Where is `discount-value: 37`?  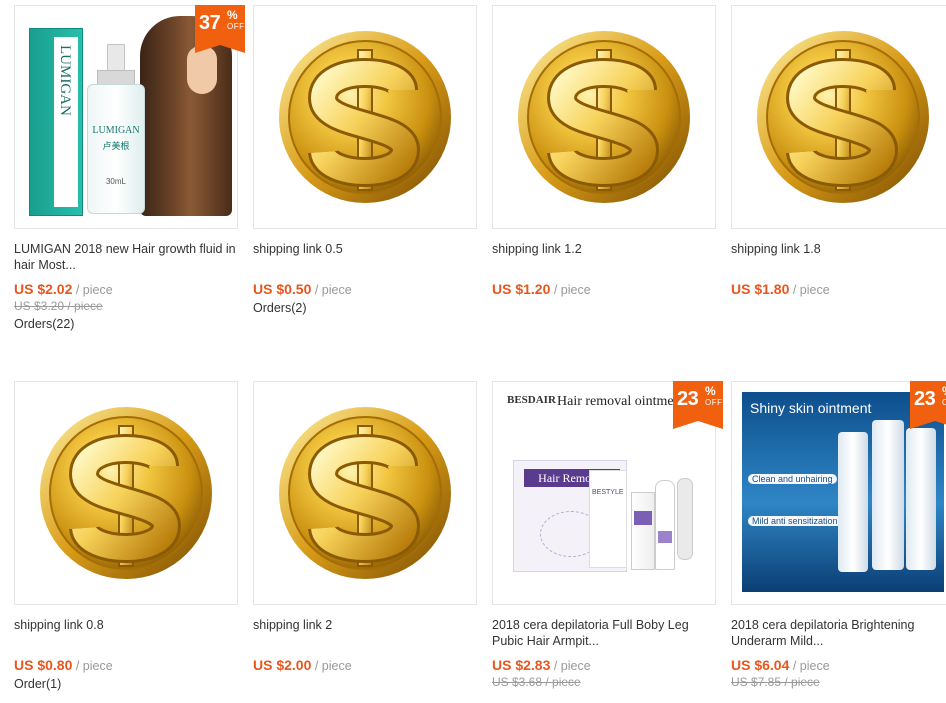
discount-value: 37 is located at coordinates (210, 23).